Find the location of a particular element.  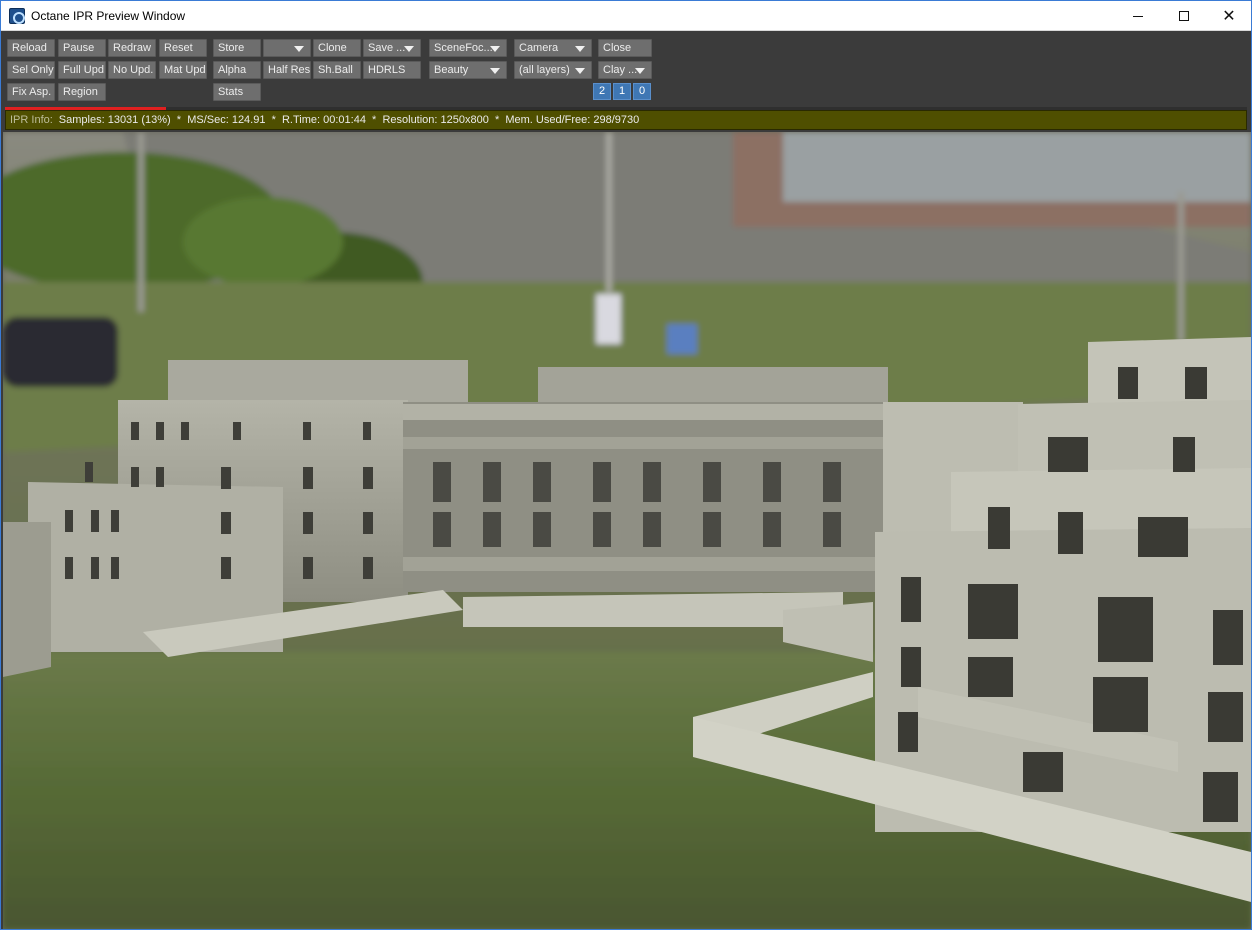

camera-dropdown: Camera is located at coordinates (553, 48).